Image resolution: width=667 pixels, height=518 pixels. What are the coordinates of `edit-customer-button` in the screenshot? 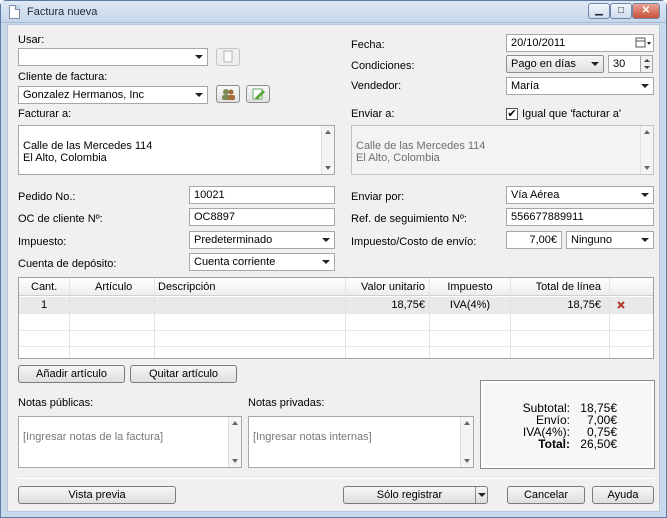 It's located at (258, 94).